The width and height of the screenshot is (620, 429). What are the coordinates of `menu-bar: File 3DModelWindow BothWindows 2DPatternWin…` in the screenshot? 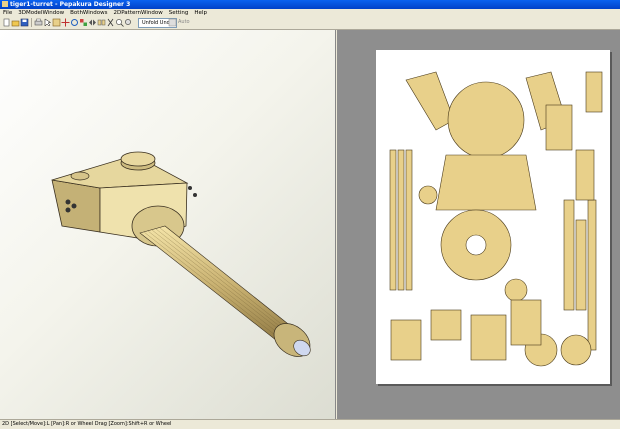 It's located at (310, 13).